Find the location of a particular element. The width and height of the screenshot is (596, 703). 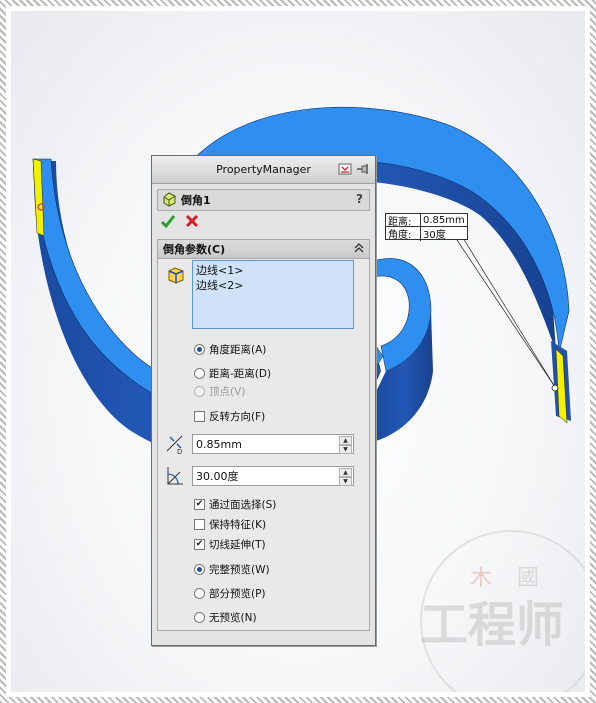

group-header: 倒角参数(C) is located at coordinates (263, 249).